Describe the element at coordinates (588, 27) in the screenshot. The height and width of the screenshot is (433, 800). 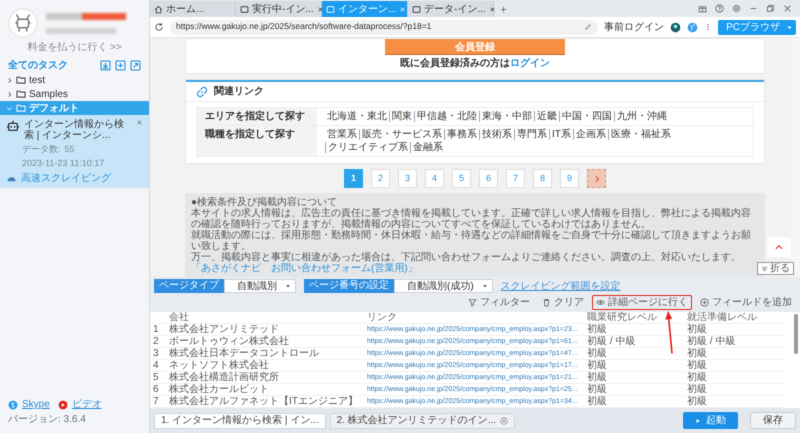
I see `pen-icon` at that location.